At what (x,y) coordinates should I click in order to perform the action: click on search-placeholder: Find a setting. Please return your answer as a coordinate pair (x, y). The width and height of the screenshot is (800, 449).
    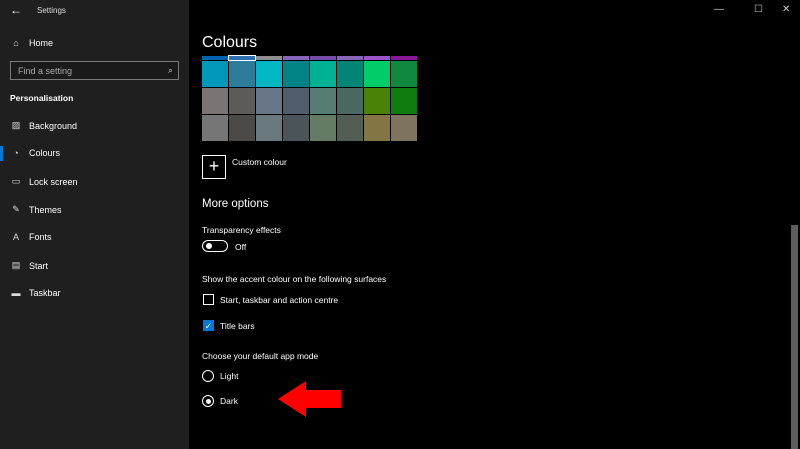
    Looking at the image, I should click on (45, 71).